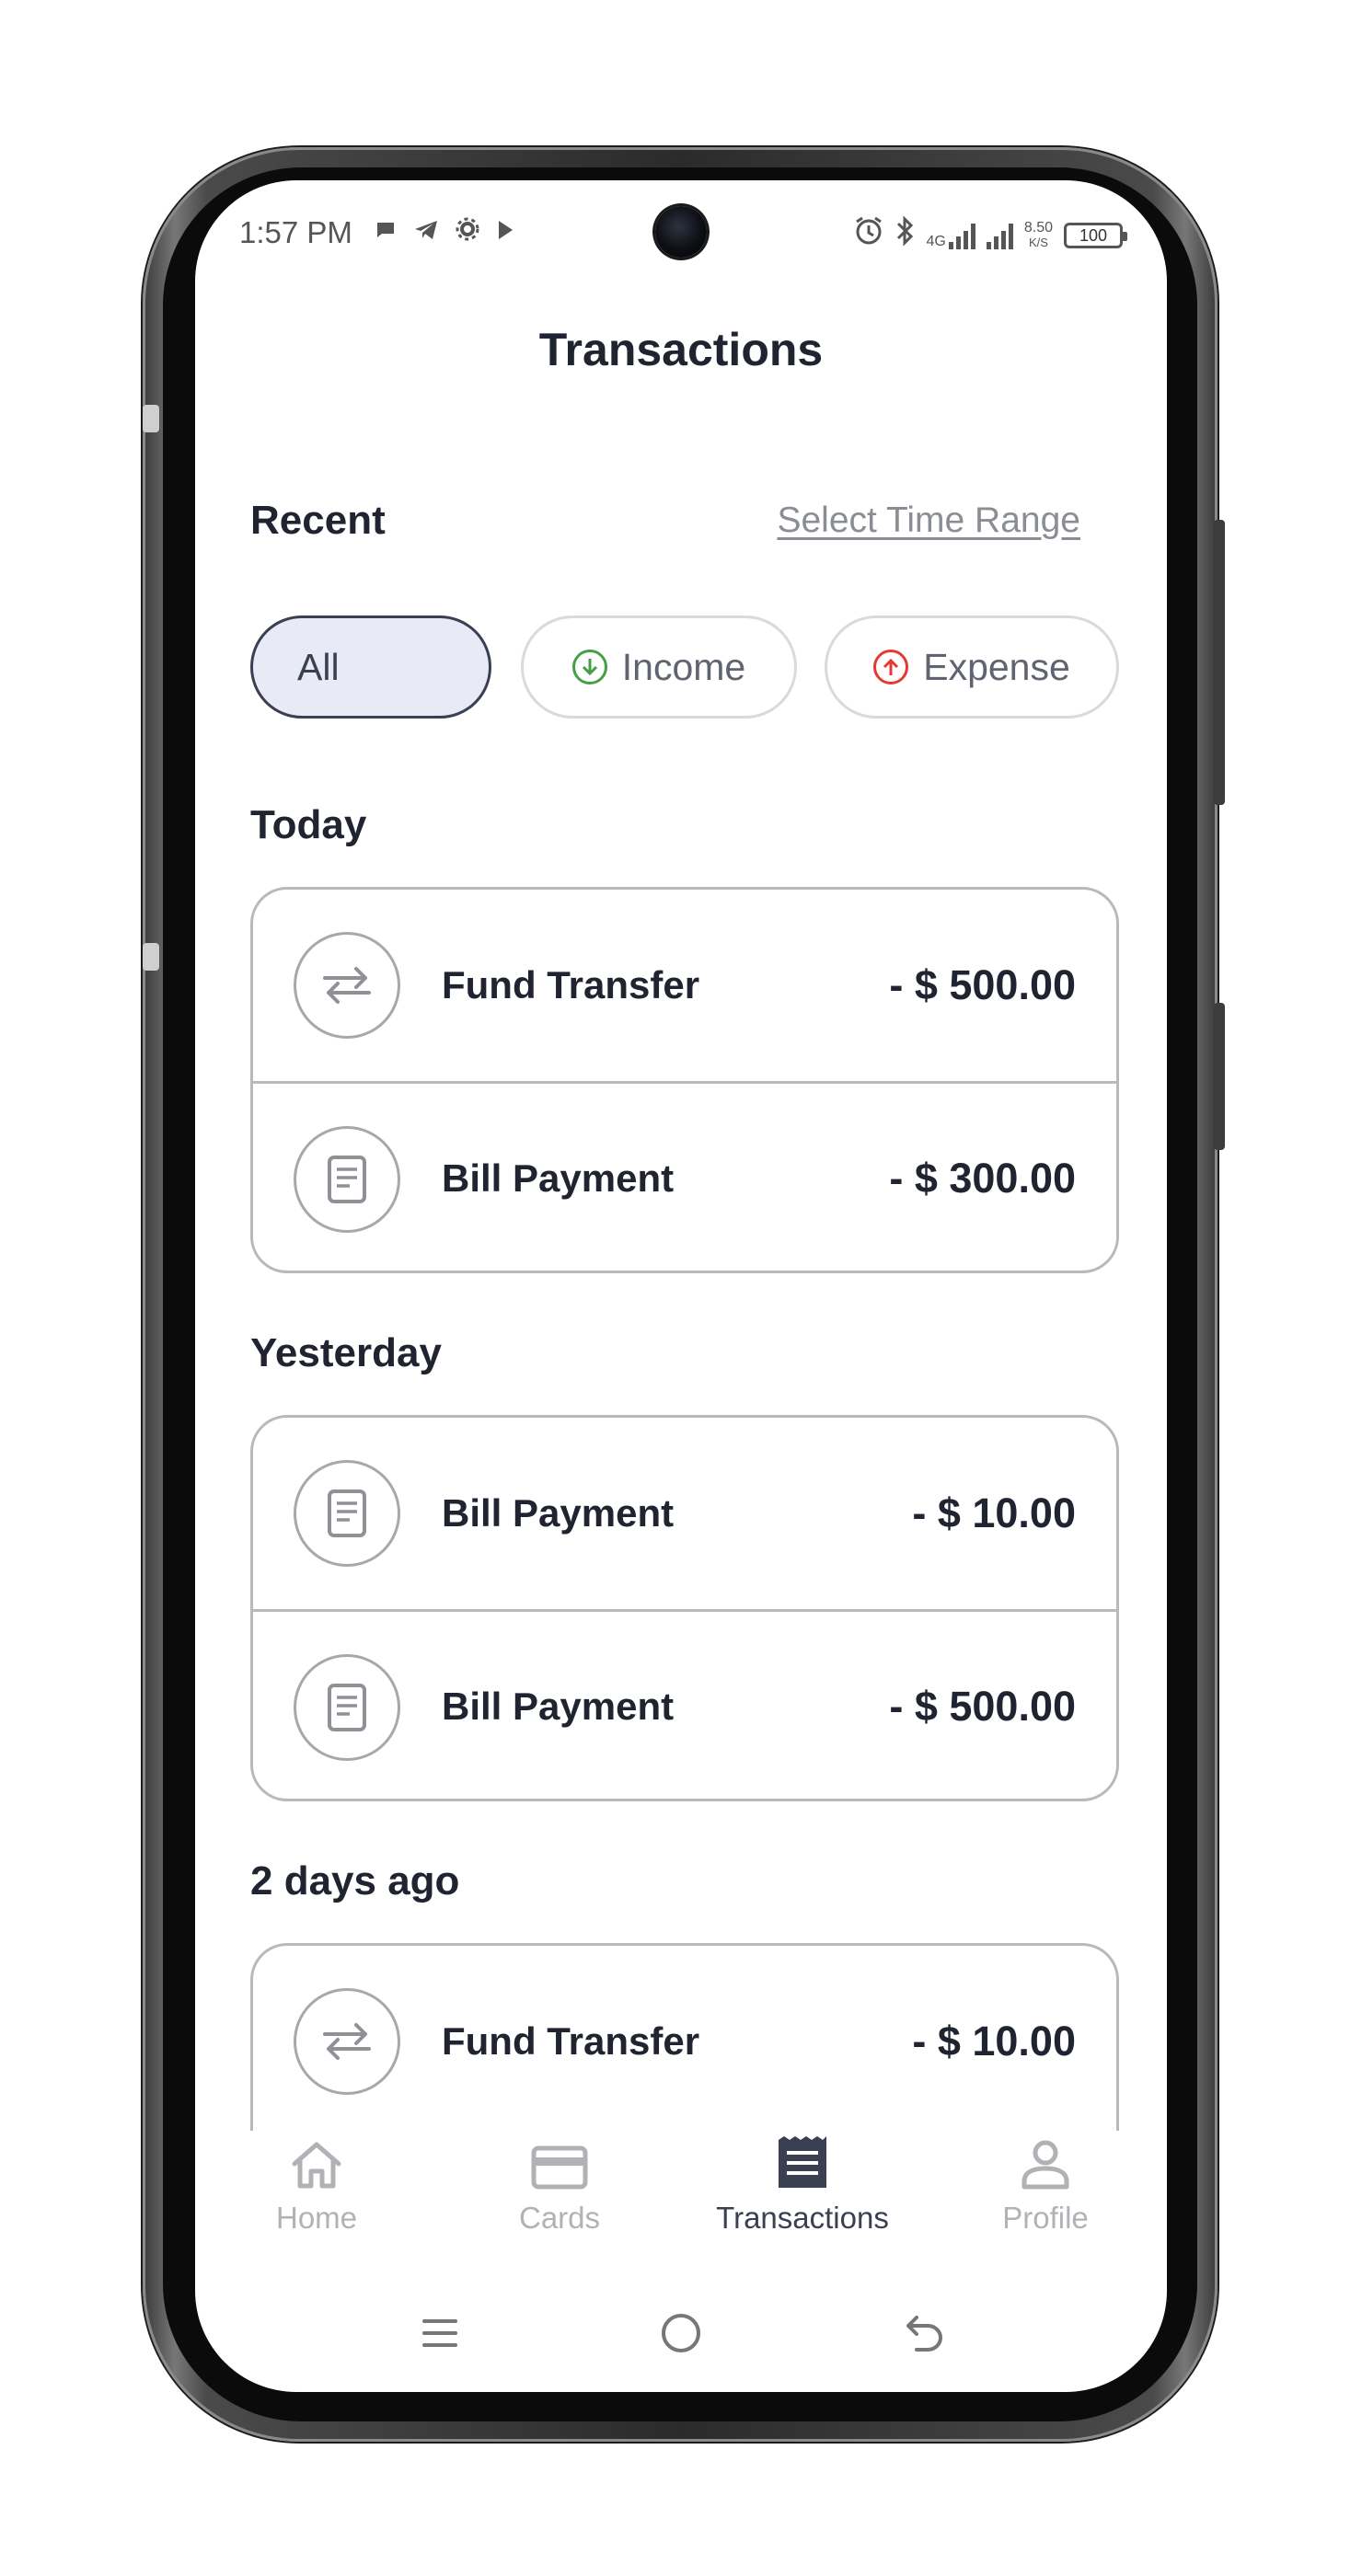 This screenshot has width=1362, height=2576. What do you see at coordinates (1219, 1076) in the screenshot?
I see `power-button` at bounding box center [1219, 1076].